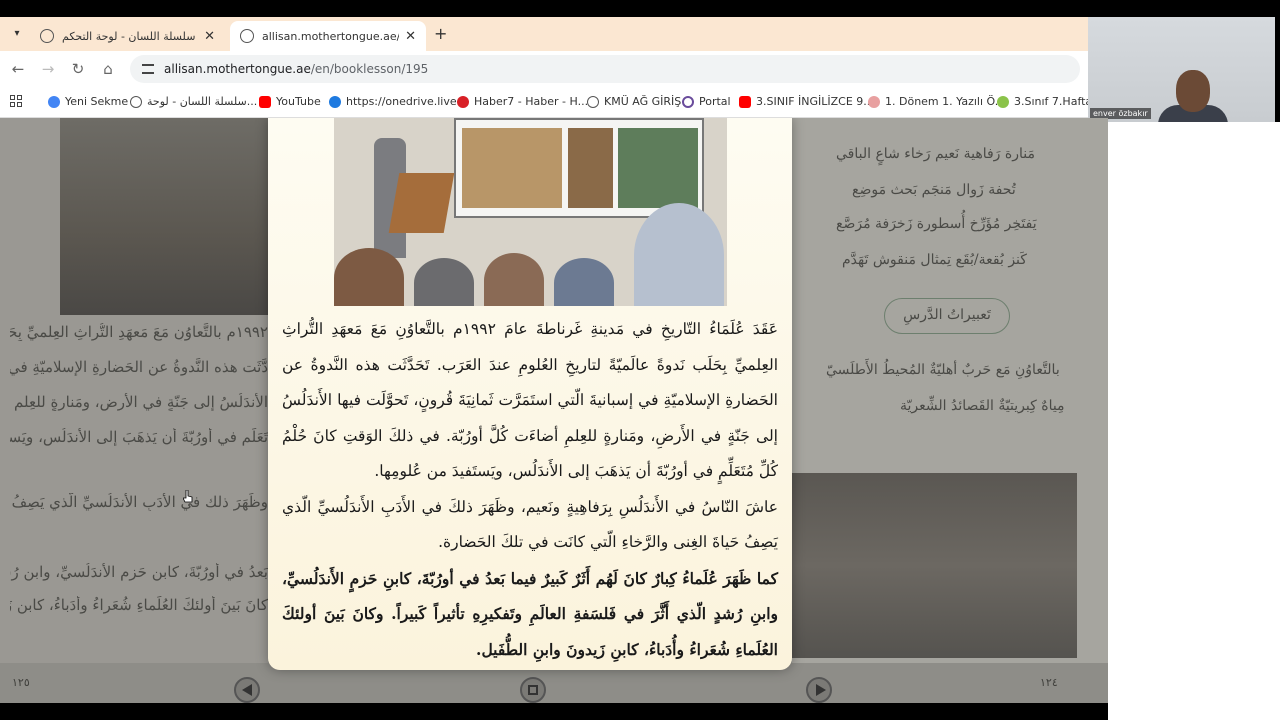 This screenshot has height=720, width=1280. What do you see at coordinates (934, 190) in the screenshot?
I see `vocab-line: تُحفة زَوال مَنجَم بَحث مَوضِع` at bounding box center [934, 190].